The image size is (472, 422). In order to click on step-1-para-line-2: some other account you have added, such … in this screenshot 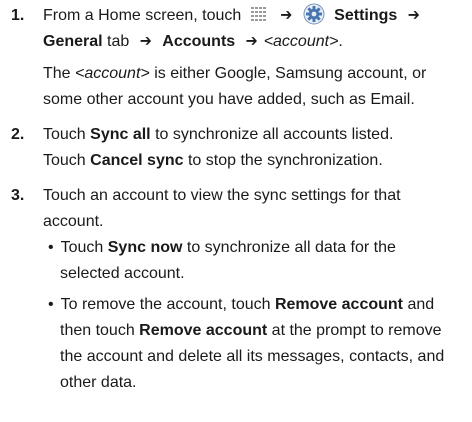, I will do `click(229, 100)`.